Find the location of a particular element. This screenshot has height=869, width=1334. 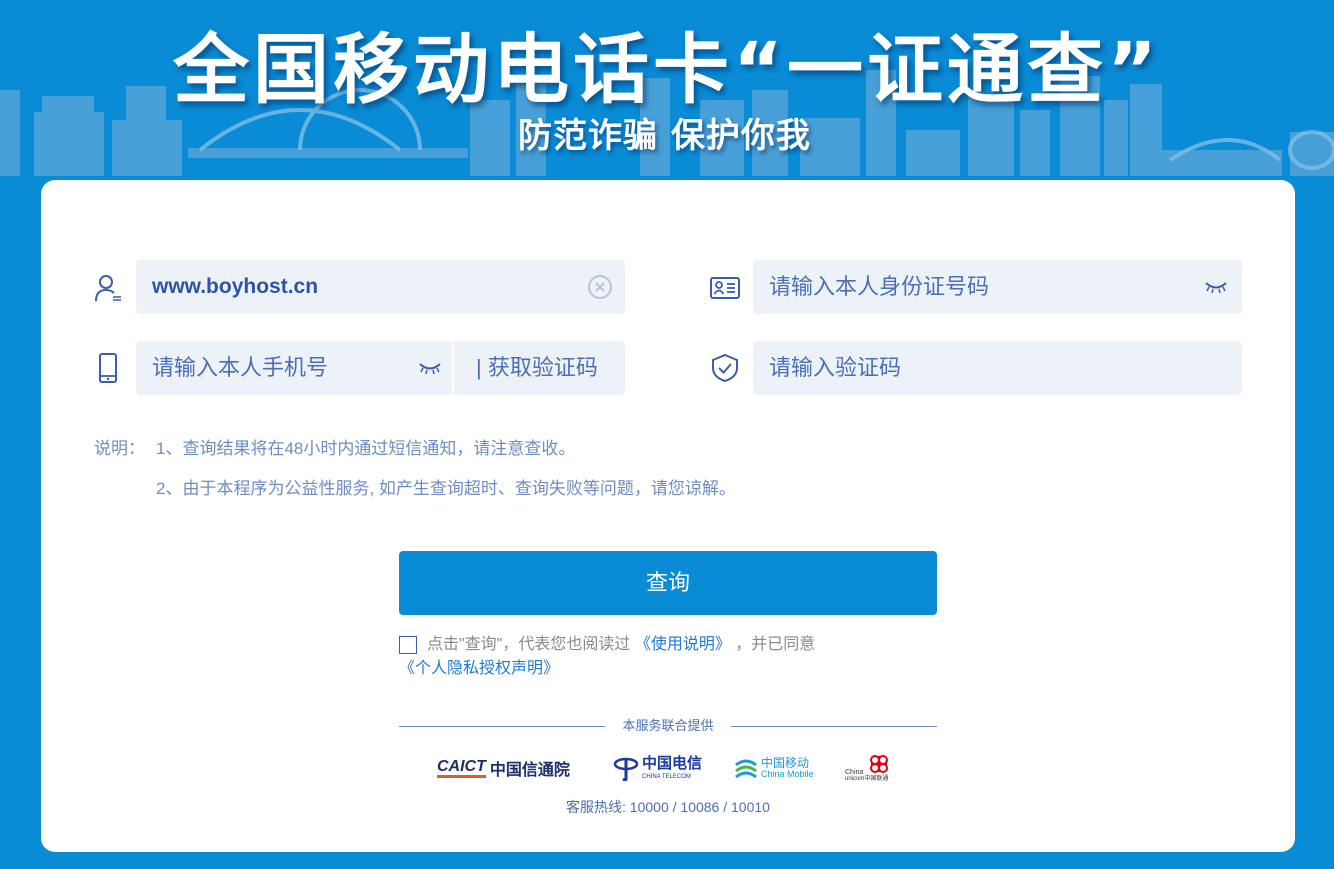

china-unicom-logo: China unicom中国联通 is located at coordinates (868, 768).